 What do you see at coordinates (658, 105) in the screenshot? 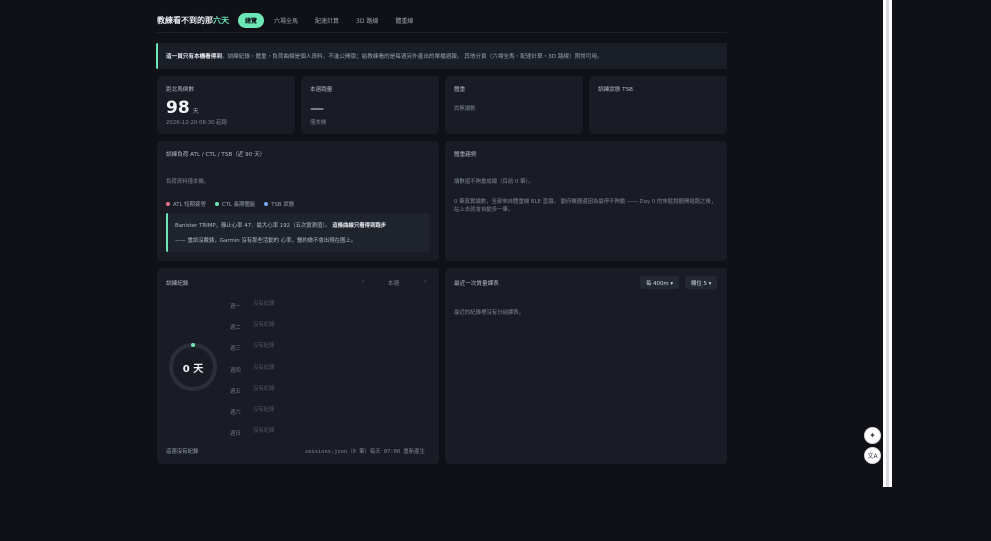
I see `tsb-card: 訓練狀態 TSB` at bounding box center [658, 105].